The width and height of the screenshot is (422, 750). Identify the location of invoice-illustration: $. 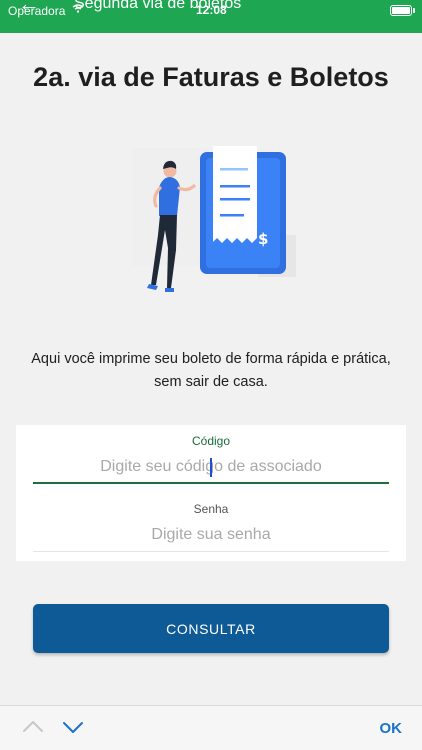
(214, 219).